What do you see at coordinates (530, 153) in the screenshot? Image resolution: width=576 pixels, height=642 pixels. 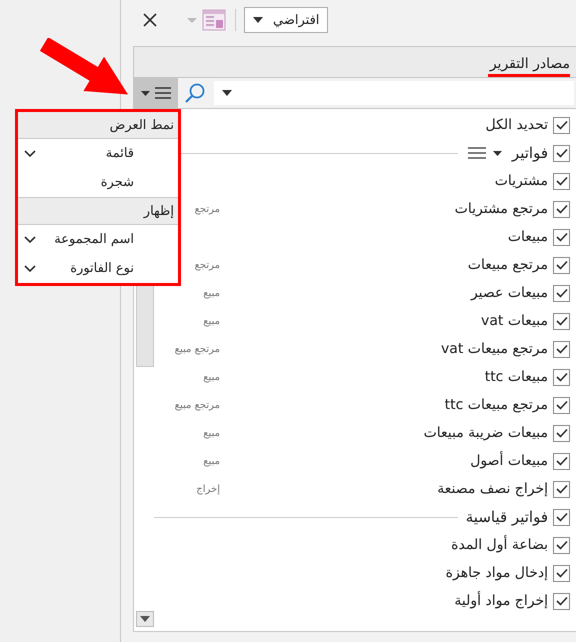 I see `group-label: فواتير` at bounding box center [530, 153].